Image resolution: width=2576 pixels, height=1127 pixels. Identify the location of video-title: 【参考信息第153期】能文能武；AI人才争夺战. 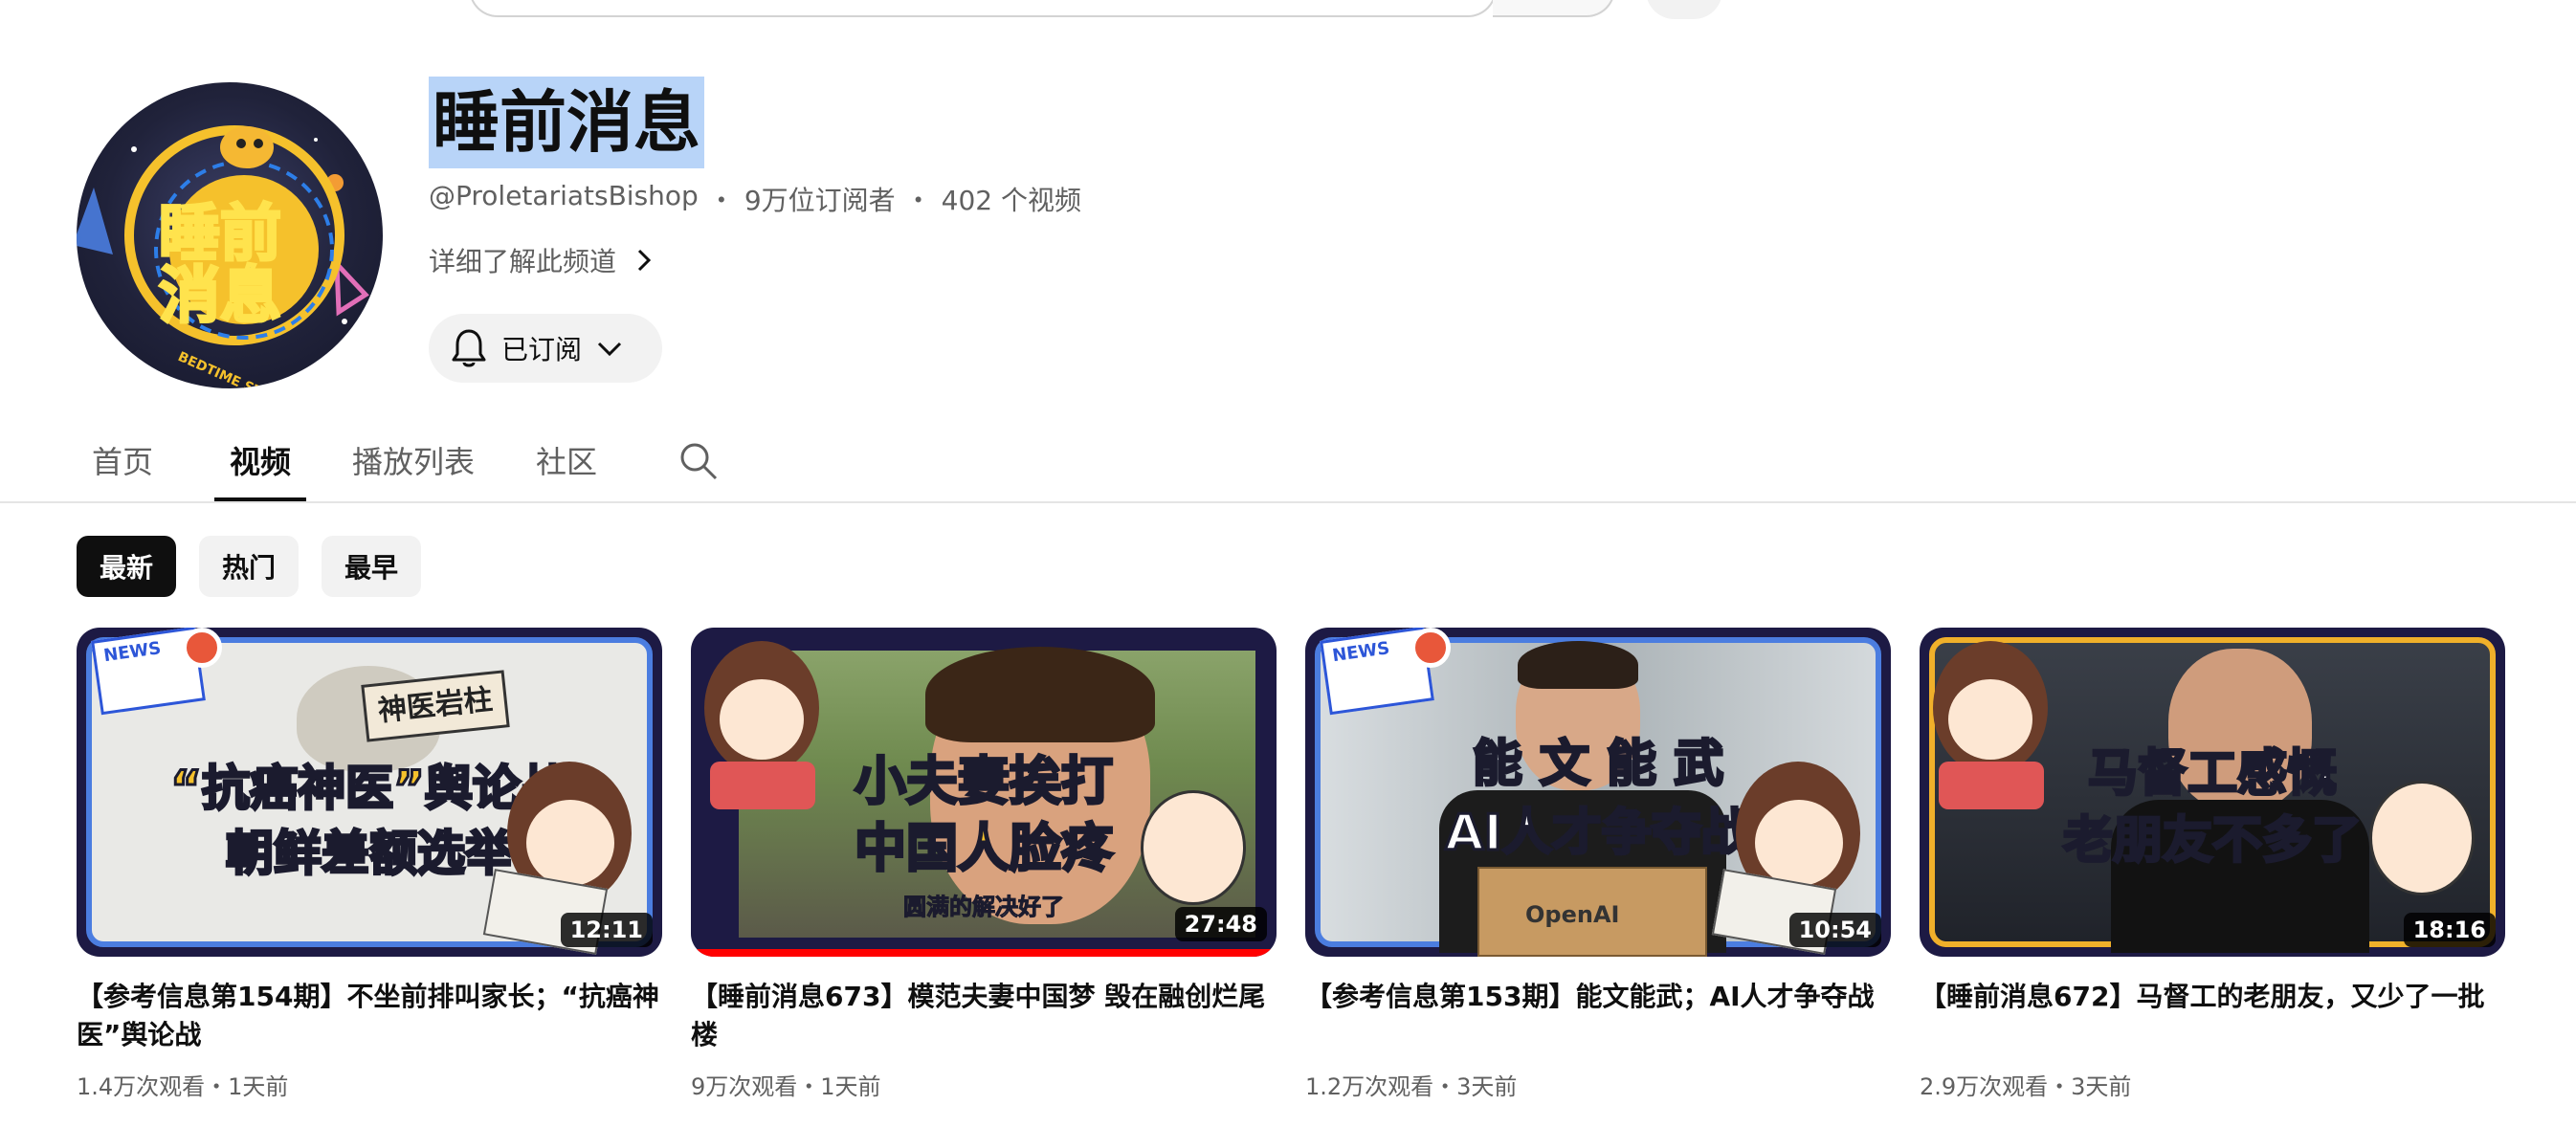
(1598, 1016).